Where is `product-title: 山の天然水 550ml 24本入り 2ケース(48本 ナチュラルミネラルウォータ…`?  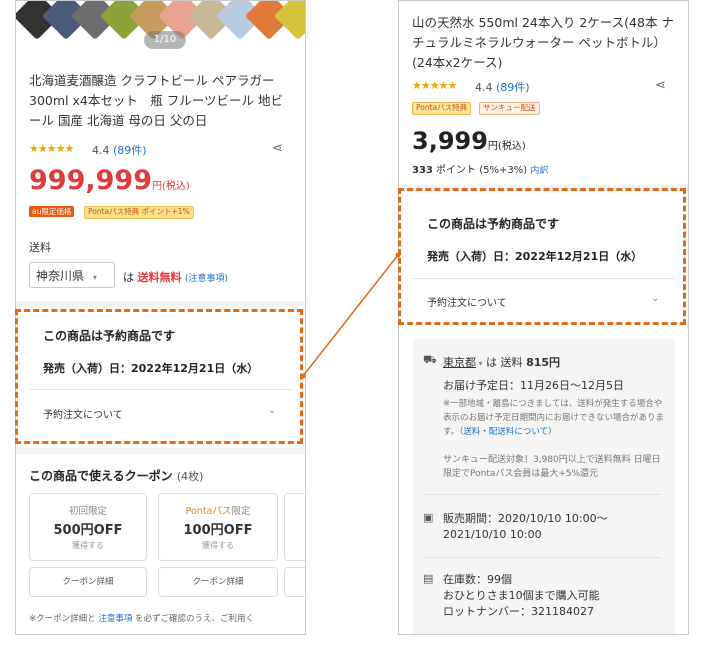
product-title: 山の天然水 550ml 24本入り 2ケース(48本 ナチュラルミネラルウォータ… is located at coordinates (543, 42).